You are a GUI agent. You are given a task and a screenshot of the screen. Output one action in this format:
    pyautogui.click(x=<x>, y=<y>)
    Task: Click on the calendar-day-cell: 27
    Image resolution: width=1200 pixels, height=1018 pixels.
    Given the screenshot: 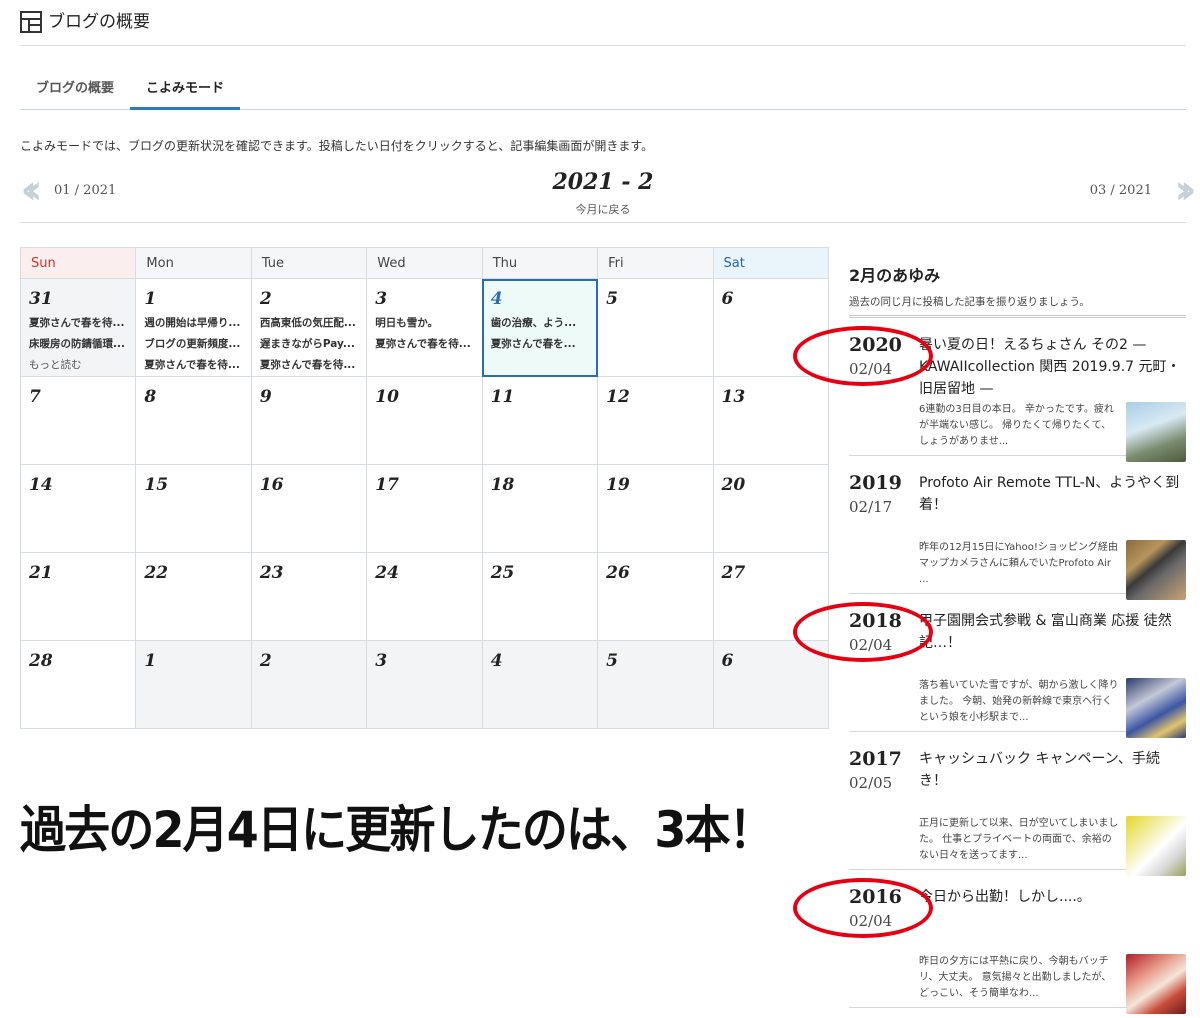 What is the action you would take?
    pyautogui.click(x=771, y=596)
    